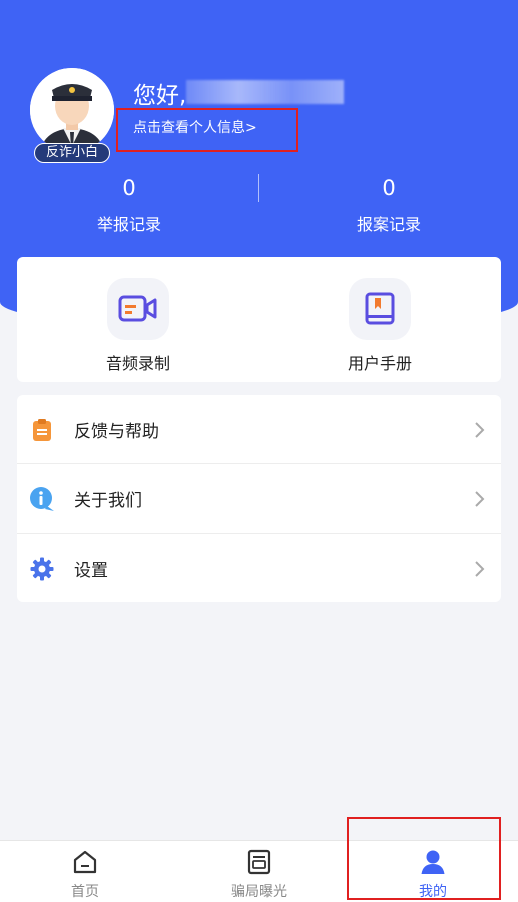 This screenshot has height=902, width=518. Describe the element at coordinates (91, 571) in the screenshot. I see `menu-item-label: 设置` at that location.